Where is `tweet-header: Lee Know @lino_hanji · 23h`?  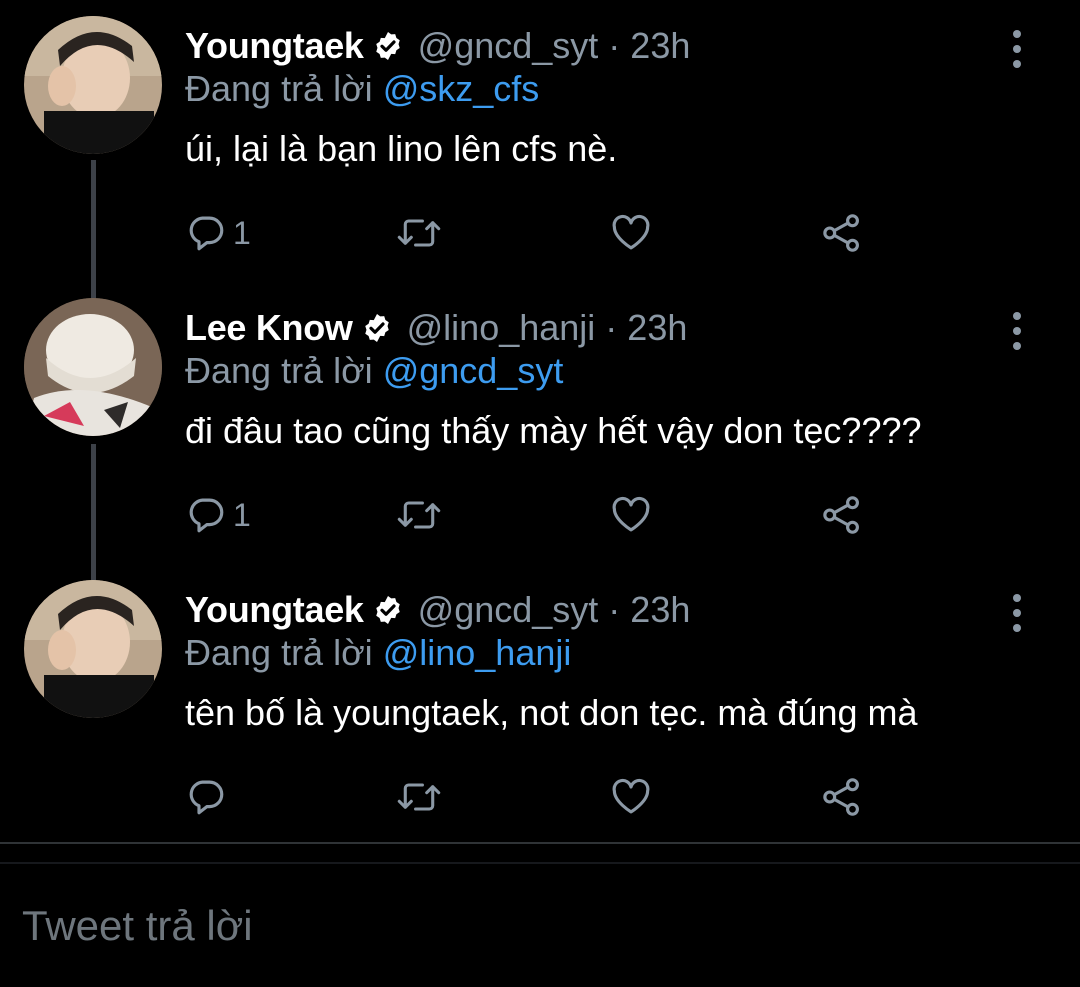
tweet-header: Lee Know @lino_hanji · 23h is located at coordinates (436, 328).